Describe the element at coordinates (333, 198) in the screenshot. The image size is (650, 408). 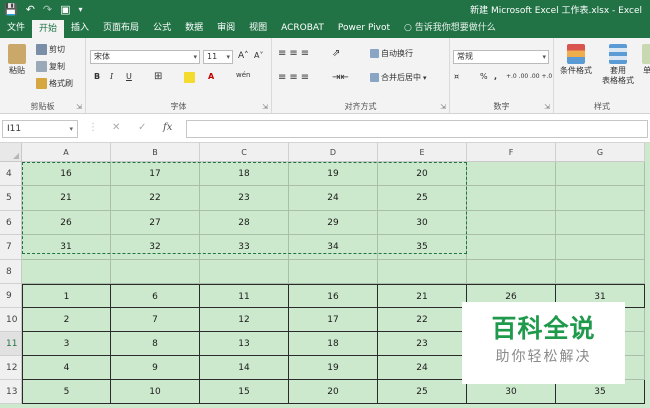
I see `cell-d5: 24` at that location.